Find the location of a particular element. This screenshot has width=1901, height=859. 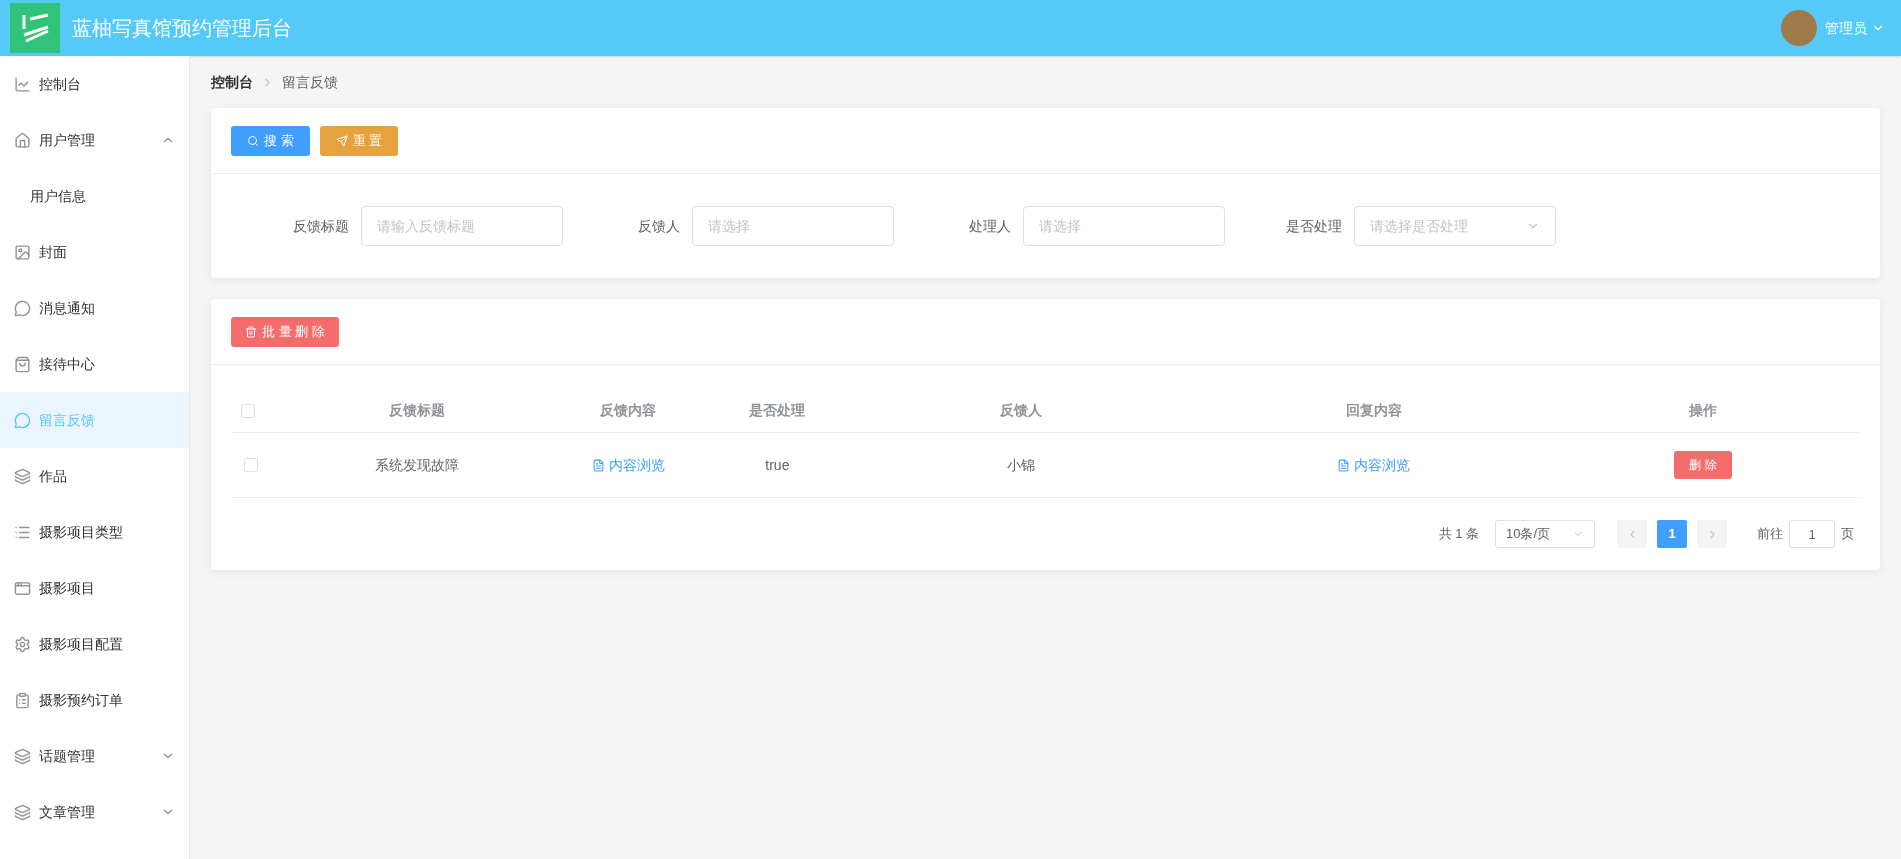

avatar is located at coordinates (1799, 28).